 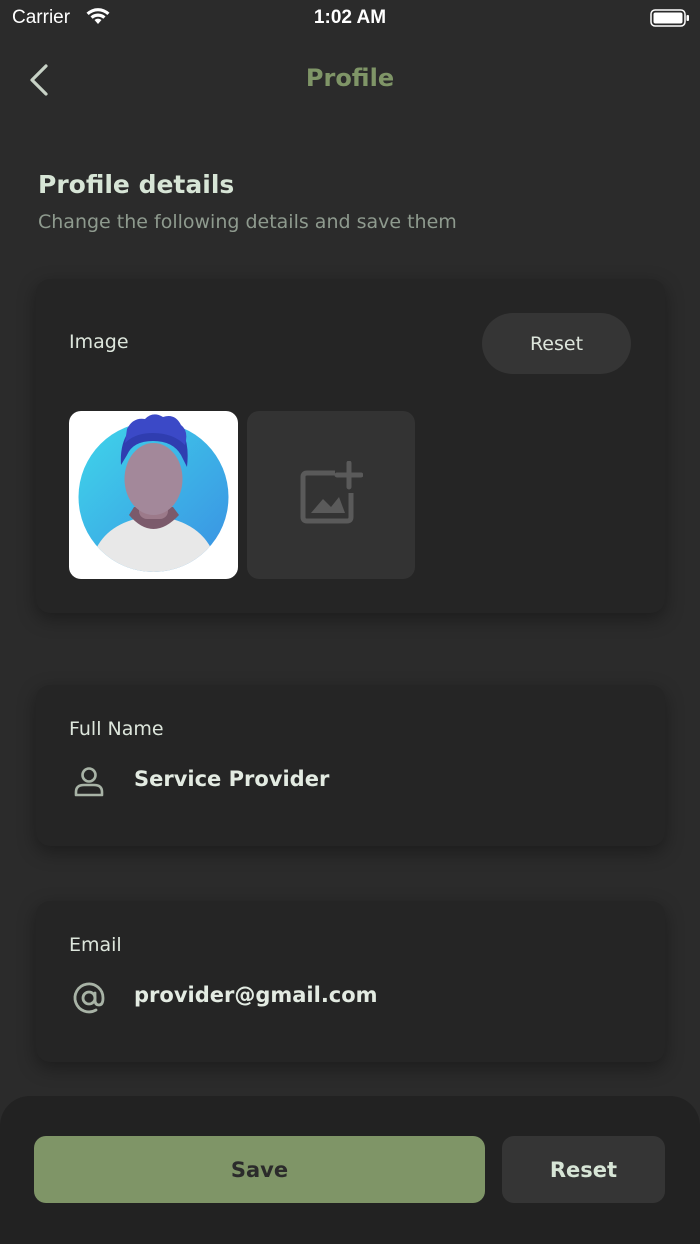 I want to click on add-photo-icon, so click(x=331, y=492).